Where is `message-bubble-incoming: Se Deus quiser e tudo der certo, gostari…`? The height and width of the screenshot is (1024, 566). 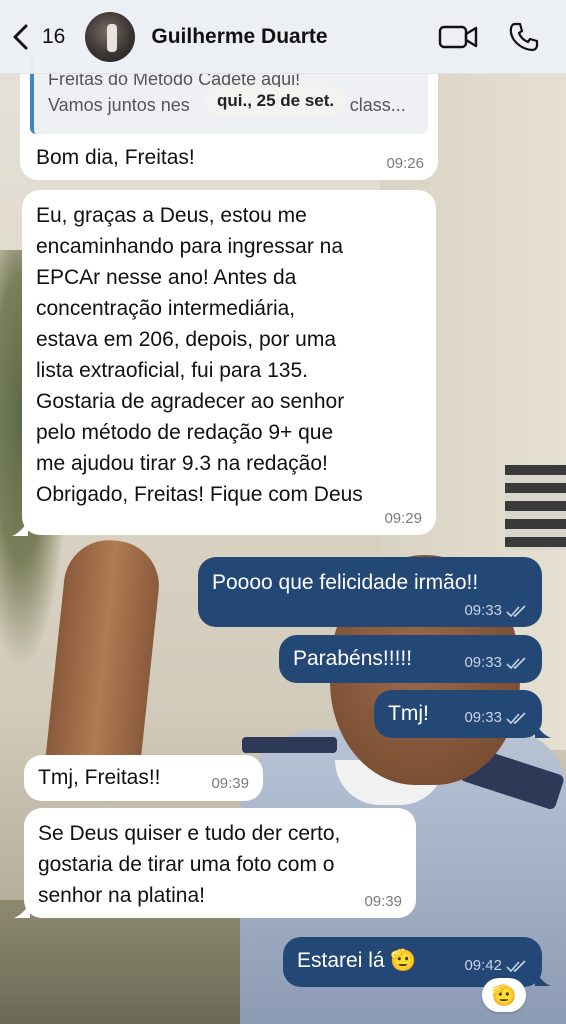 message-bubble-incoming: Se Deus quiser e tudo der certo, gostari… is located at coordinates (220, 863).